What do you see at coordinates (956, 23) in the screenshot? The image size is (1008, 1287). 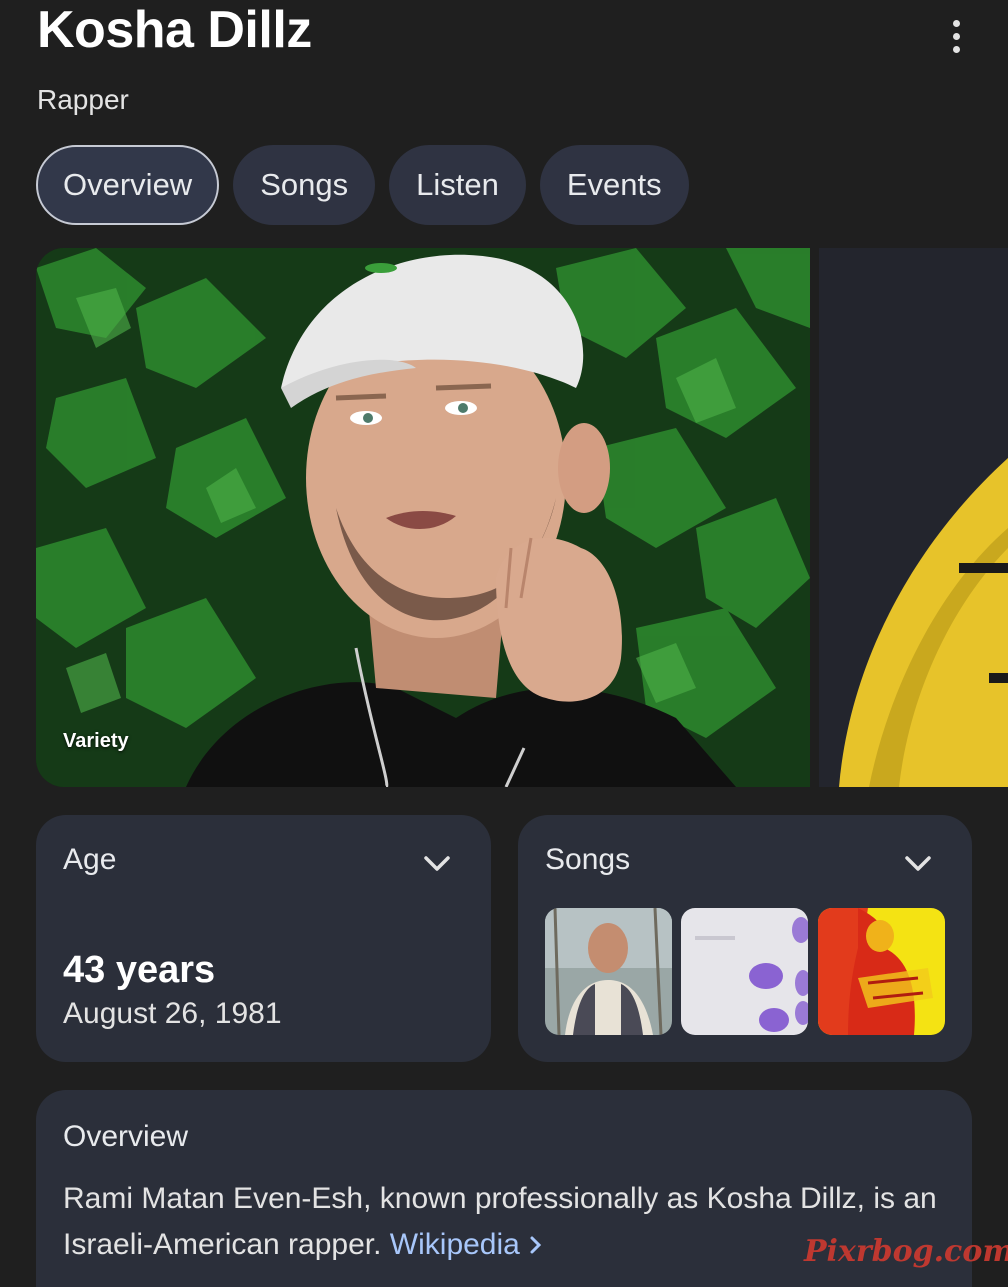 I see `more-vert-icon` at bounding box center [956, 23].